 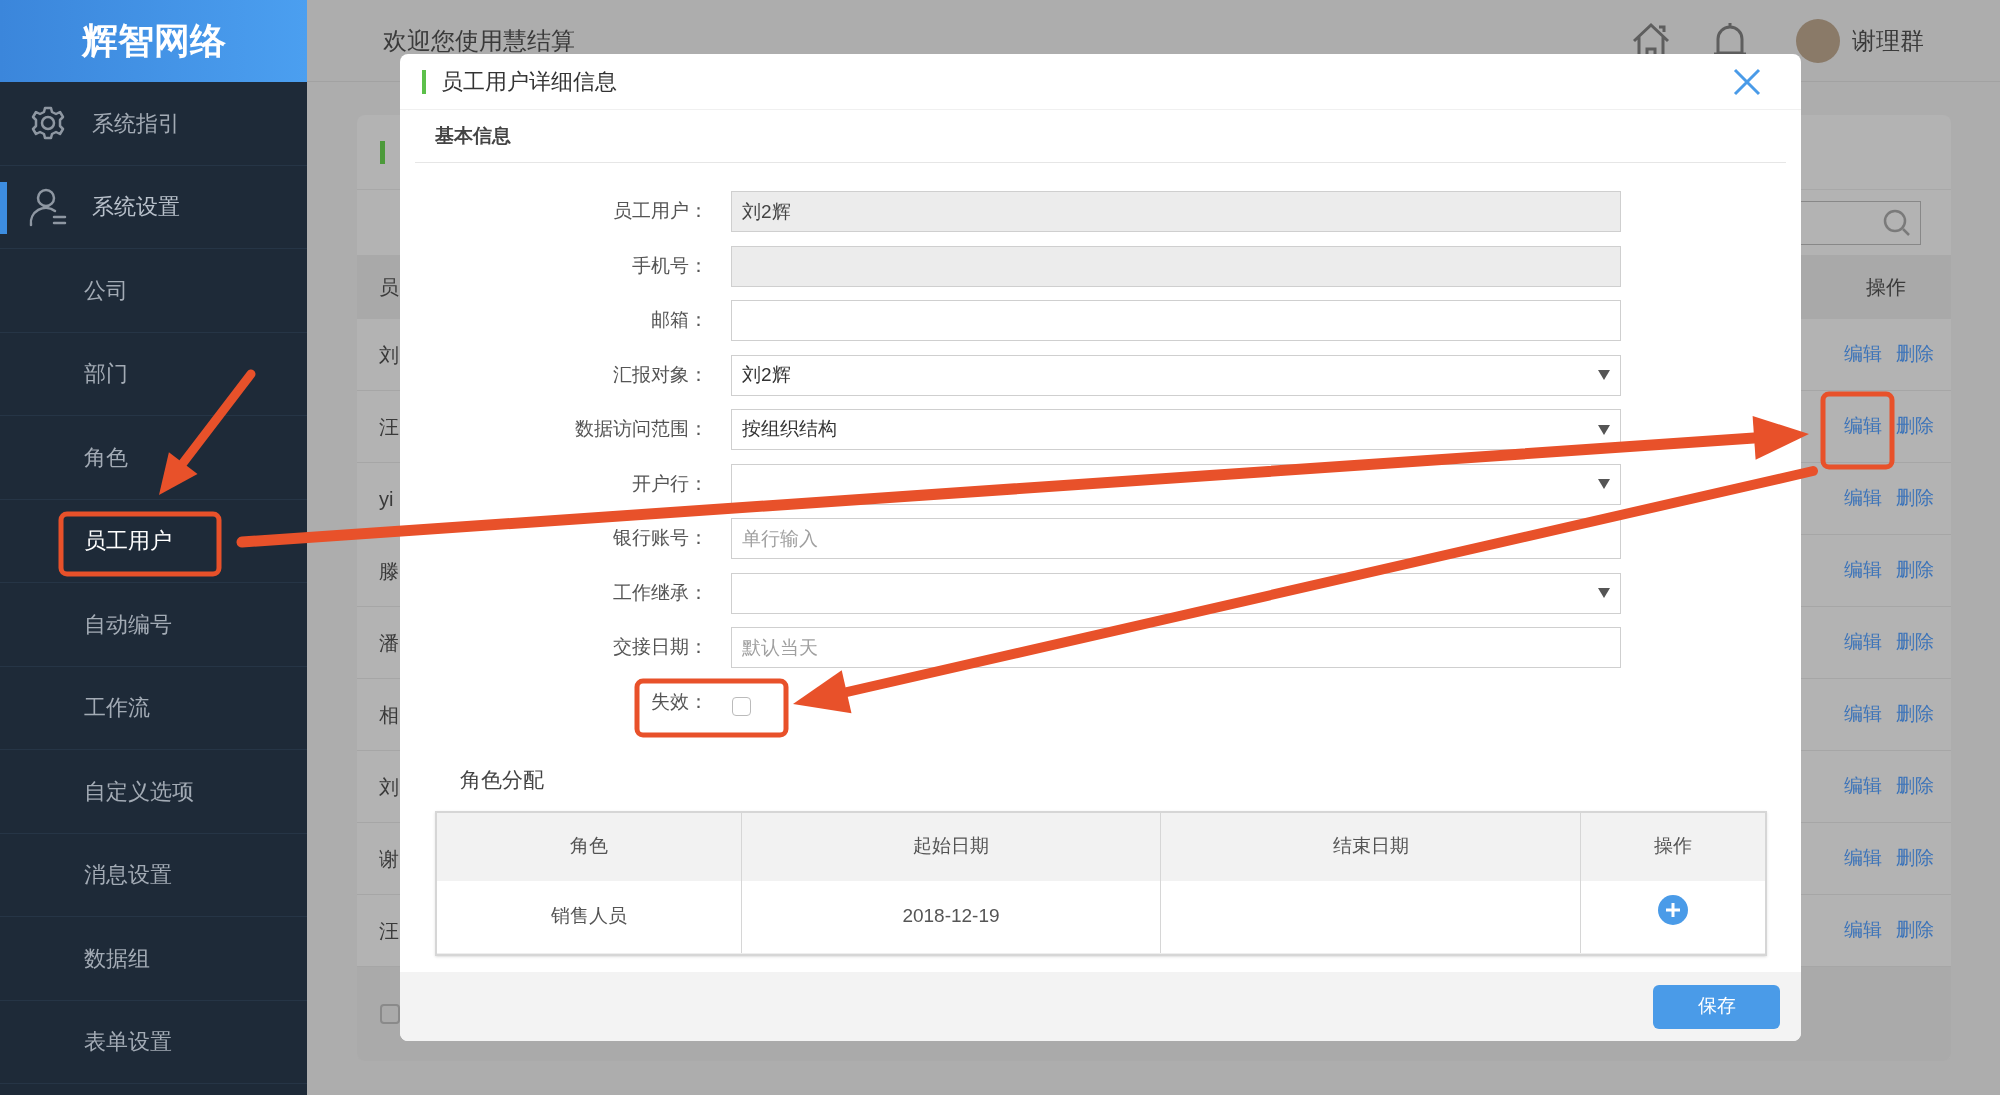 What do you see at coordinates (153, 875) in the screenshot?
I see `sidebar-item: 消息设置` at bounding box center [153, 875].